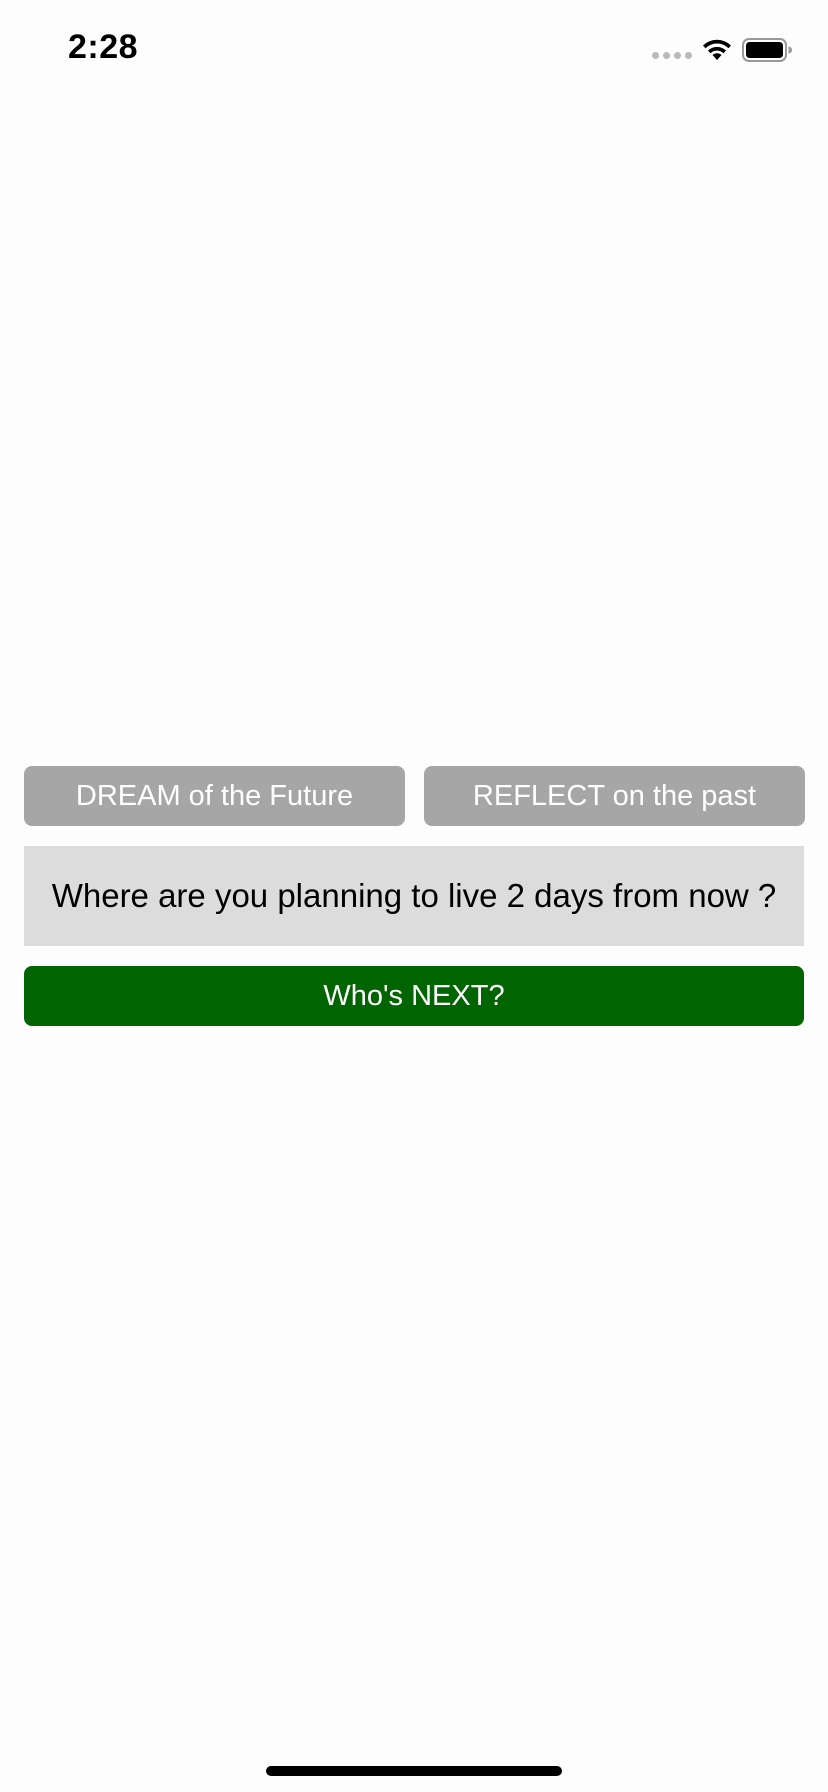 This screenshot has height=1792, width=828. What do you see at coordinates (767, 50) in the screenshot?
I see `battery-icon` at bounding box center [767, 50].